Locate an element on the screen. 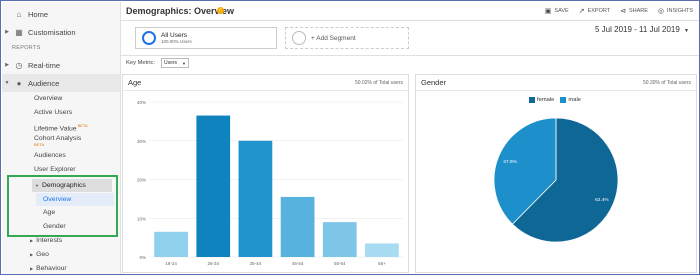  x-tick-label: 18-24 is located at coordinates (171, 263).